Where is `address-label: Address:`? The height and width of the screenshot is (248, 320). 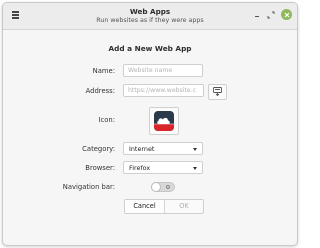 address-label: Address: is located at coordinates (100, 91).